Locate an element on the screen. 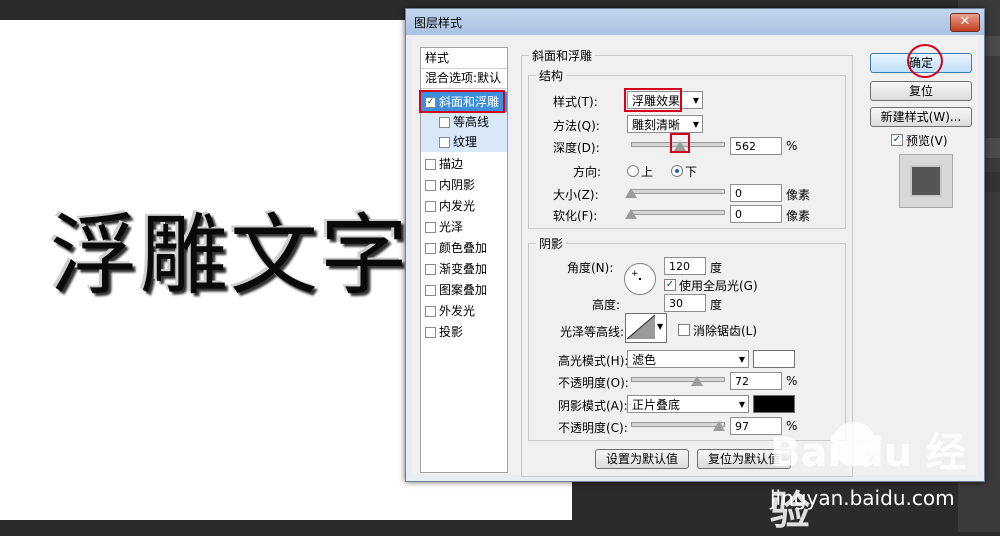 The width and height of the screenshot is (1000, 536). gloss-contour-picker: ▼ is located at coordinates (646, 328).